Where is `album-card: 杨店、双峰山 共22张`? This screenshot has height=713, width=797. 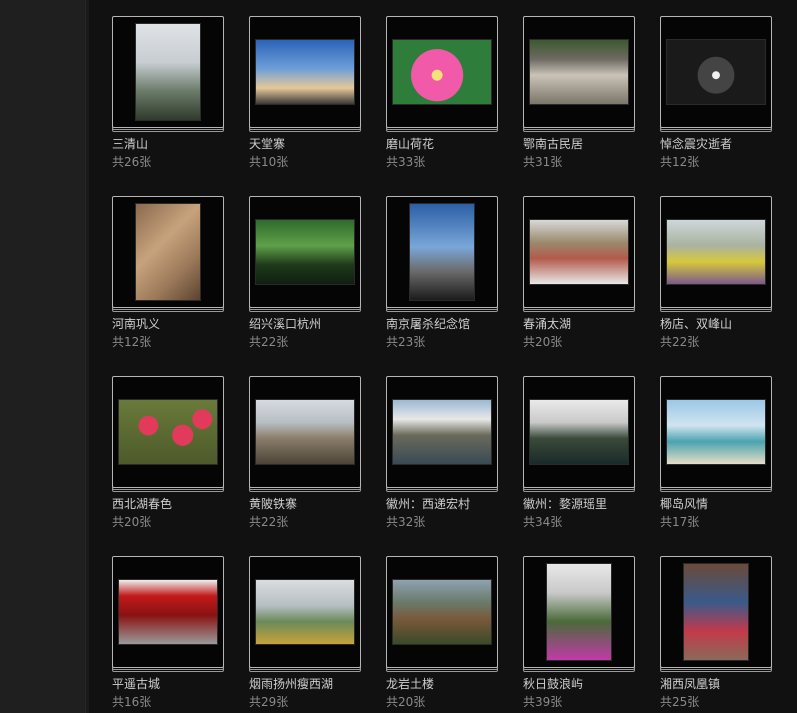 album-card: 杨店、双峰山 共22张 is located at coordinates (716, 286).